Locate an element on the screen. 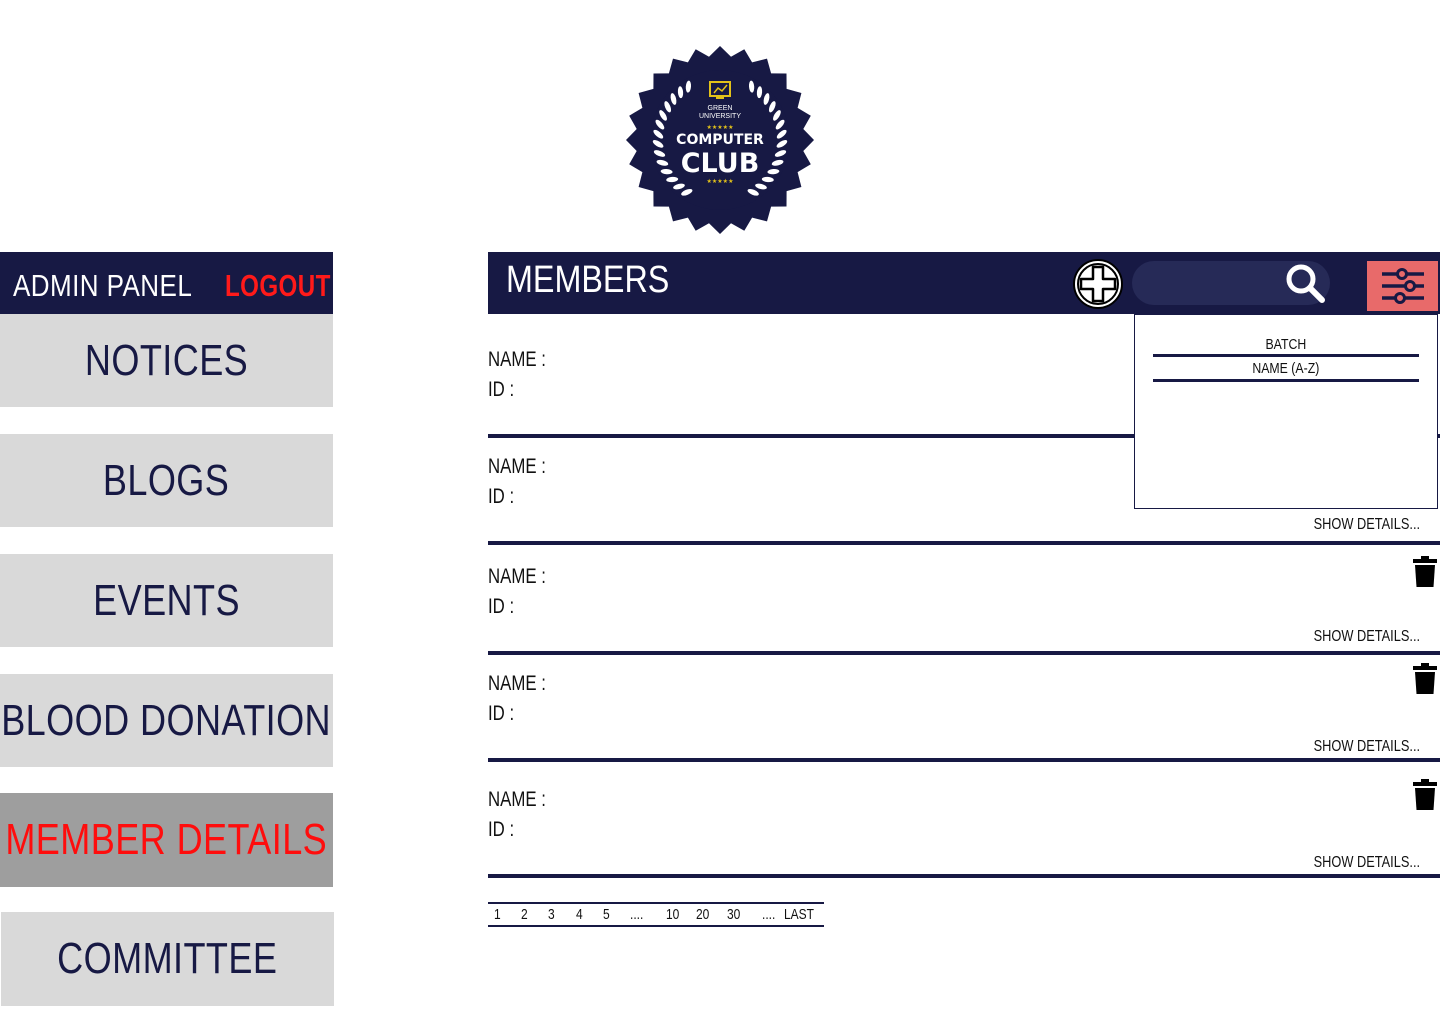 The width and height of the screenshot is (1440, 1024). sidebar-item-events: EVENTS is located at coordinates (166, 600).